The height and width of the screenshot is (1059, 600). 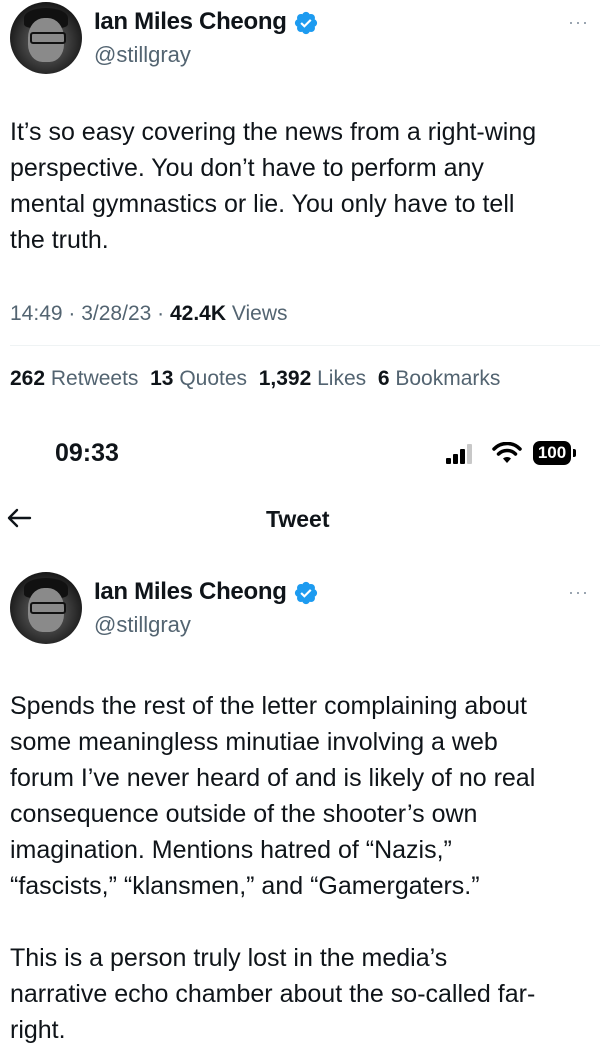 What do you see at coordinates (285, 378) in the screenshot?
I see `likes-count: 1,392` at bounding box center [285, 378].